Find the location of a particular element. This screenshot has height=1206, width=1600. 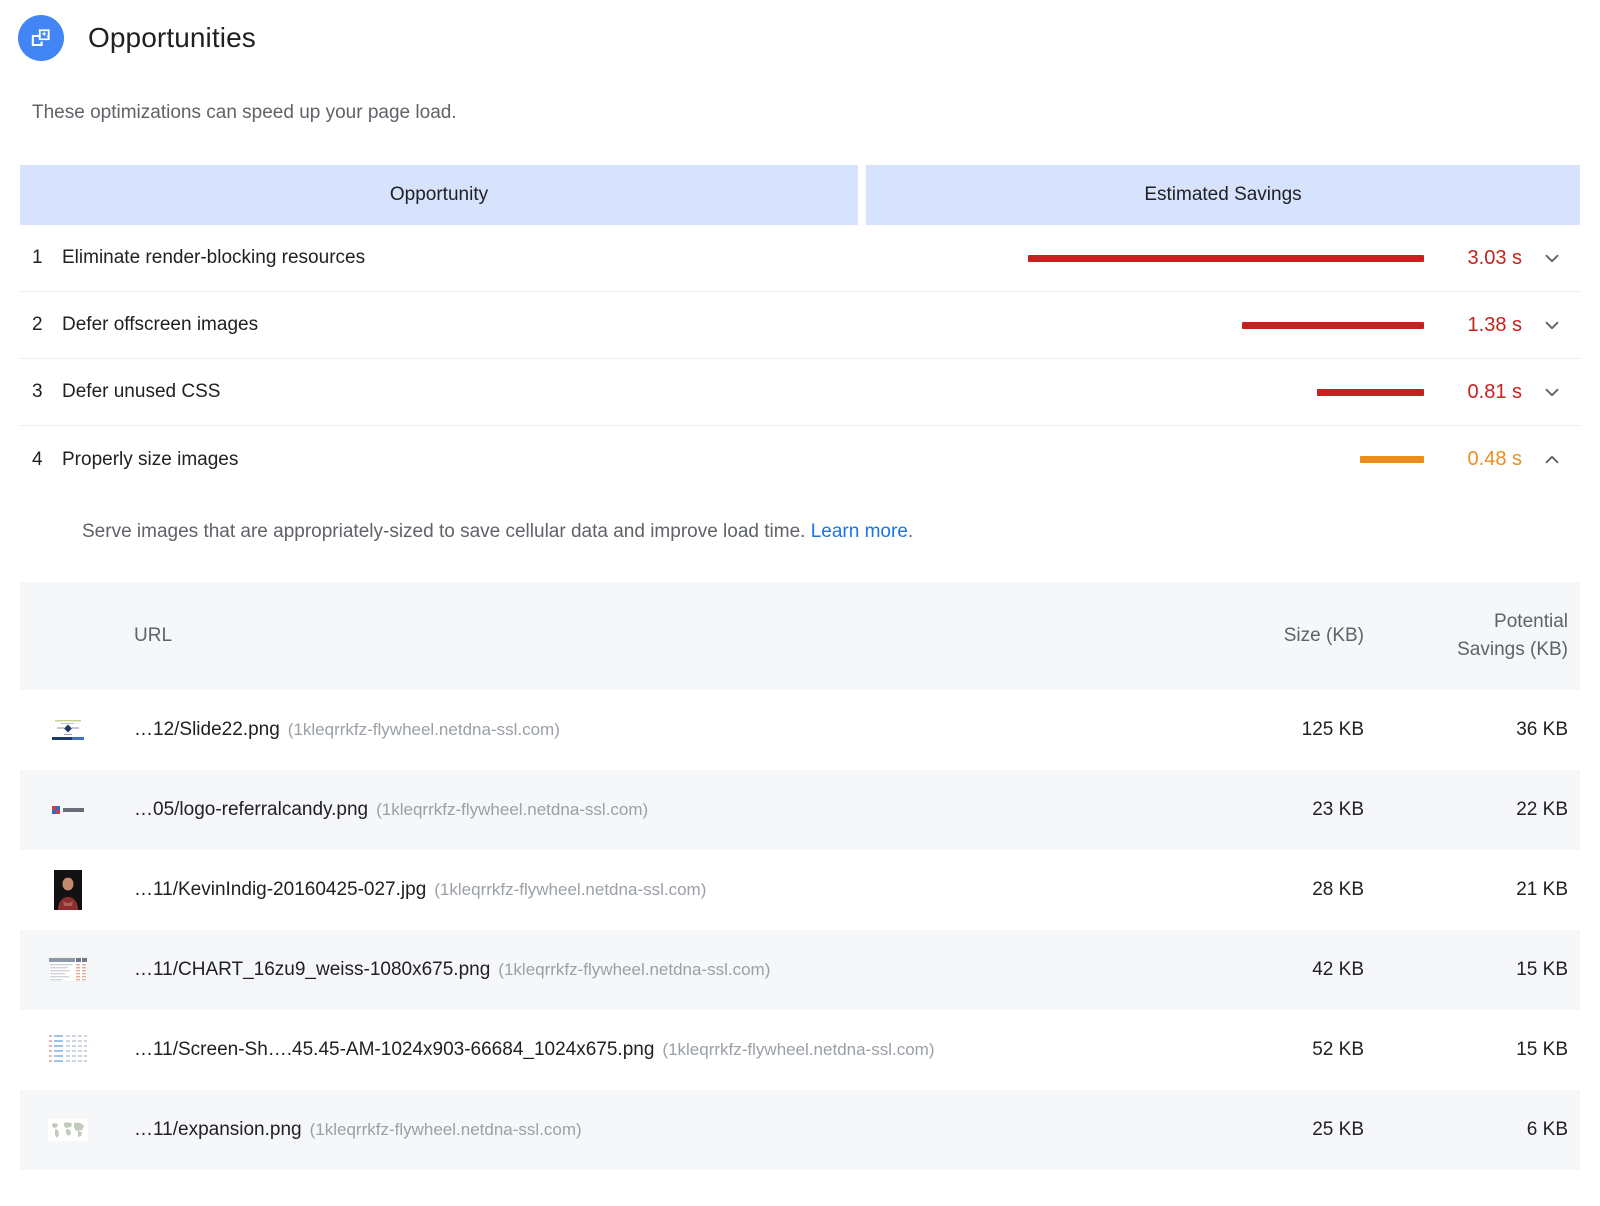

resource-path: …12/Slide22.png is located at coordinates (207, 729).